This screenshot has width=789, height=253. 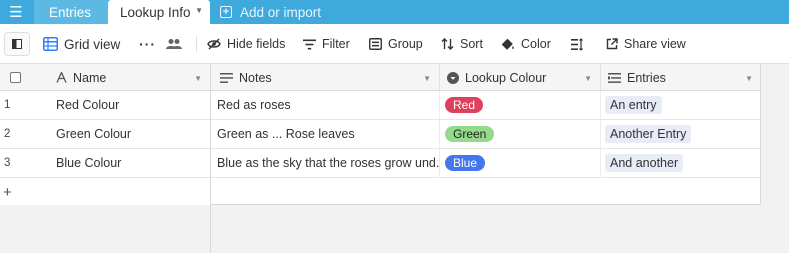 I want to click on share-view-label: Share view, so click(x=655, y=44).